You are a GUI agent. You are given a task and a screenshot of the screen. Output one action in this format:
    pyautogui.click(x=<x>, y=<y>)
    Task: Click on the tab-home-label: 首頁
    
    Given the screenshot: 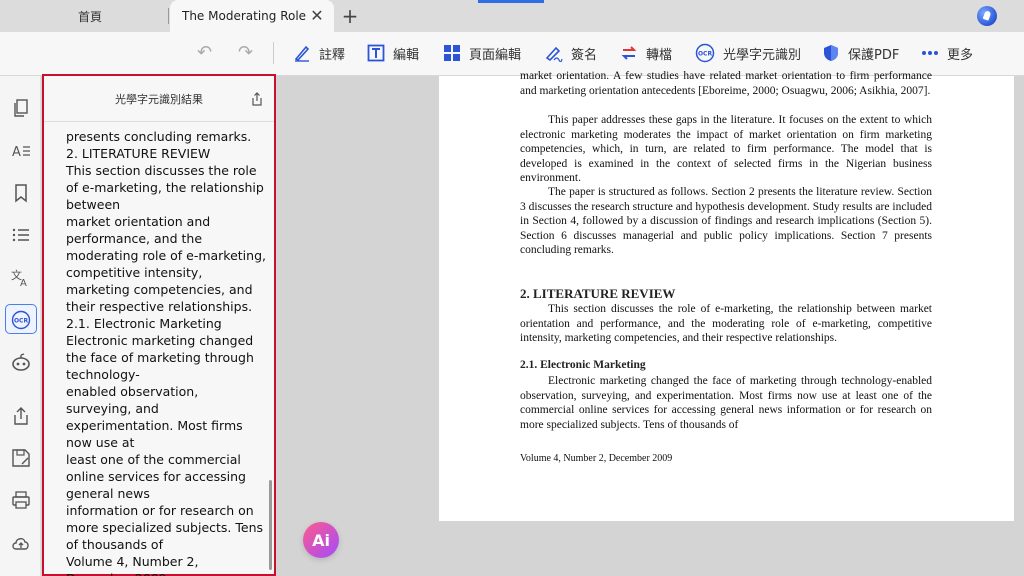 What is the action you would take?
    pyautogui.click(x=90, y=16)
    